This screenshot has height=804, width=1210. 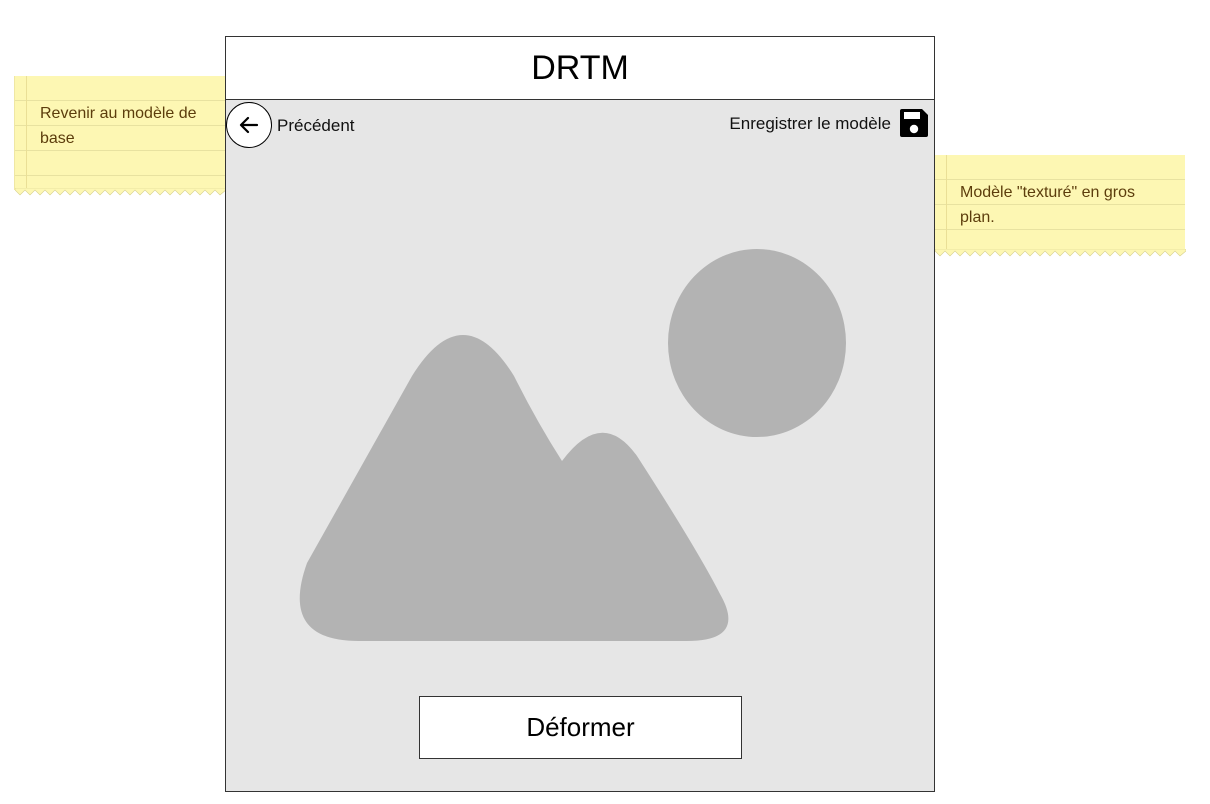 What do you see at coordinates (1048, 205) in the screenshot?
I see `annotation-note-texture-text: Modèle "texturé" en gros plan.` at bounding box center [1048, 205].